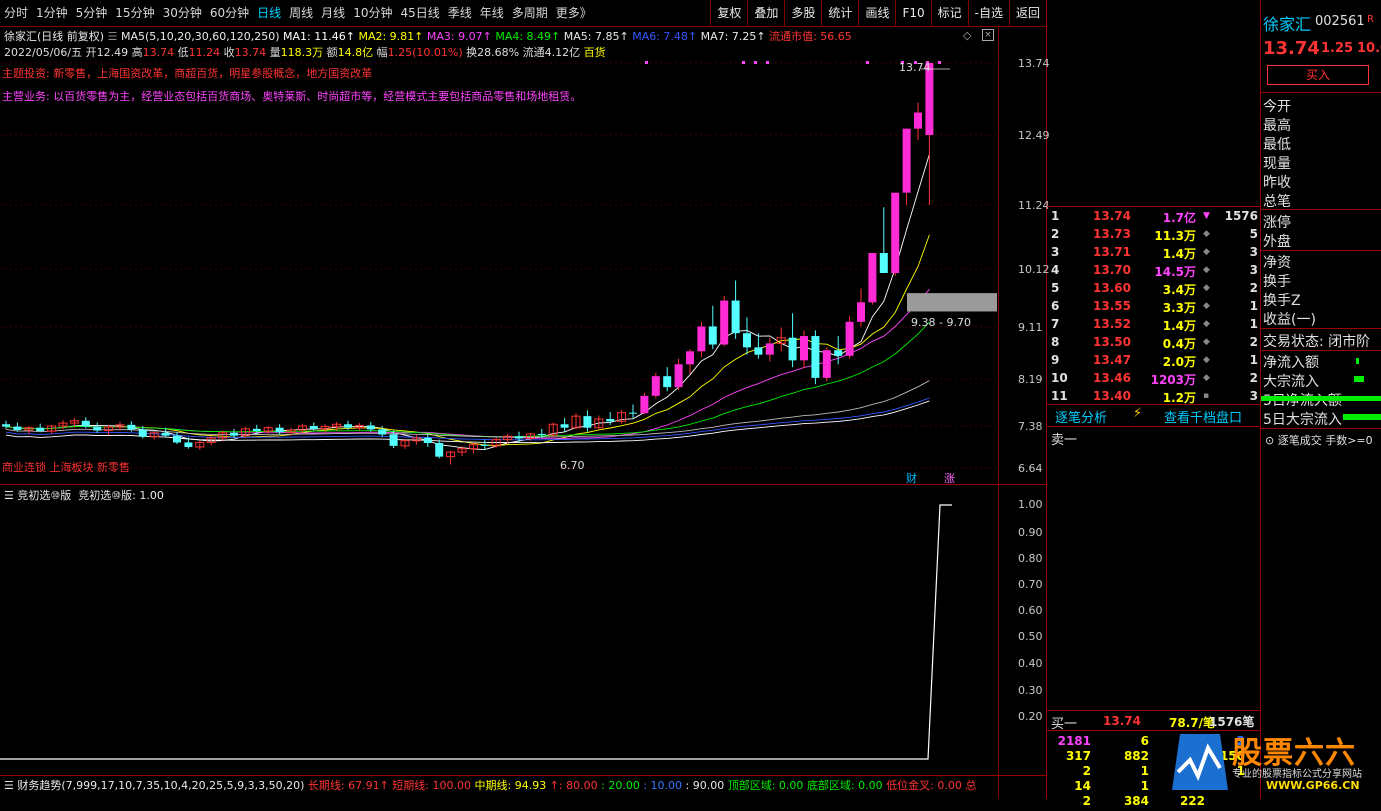 The width and height of the screenshot is (1381, 811). I want to click on adjust-button: 复权, so click(728, 13).